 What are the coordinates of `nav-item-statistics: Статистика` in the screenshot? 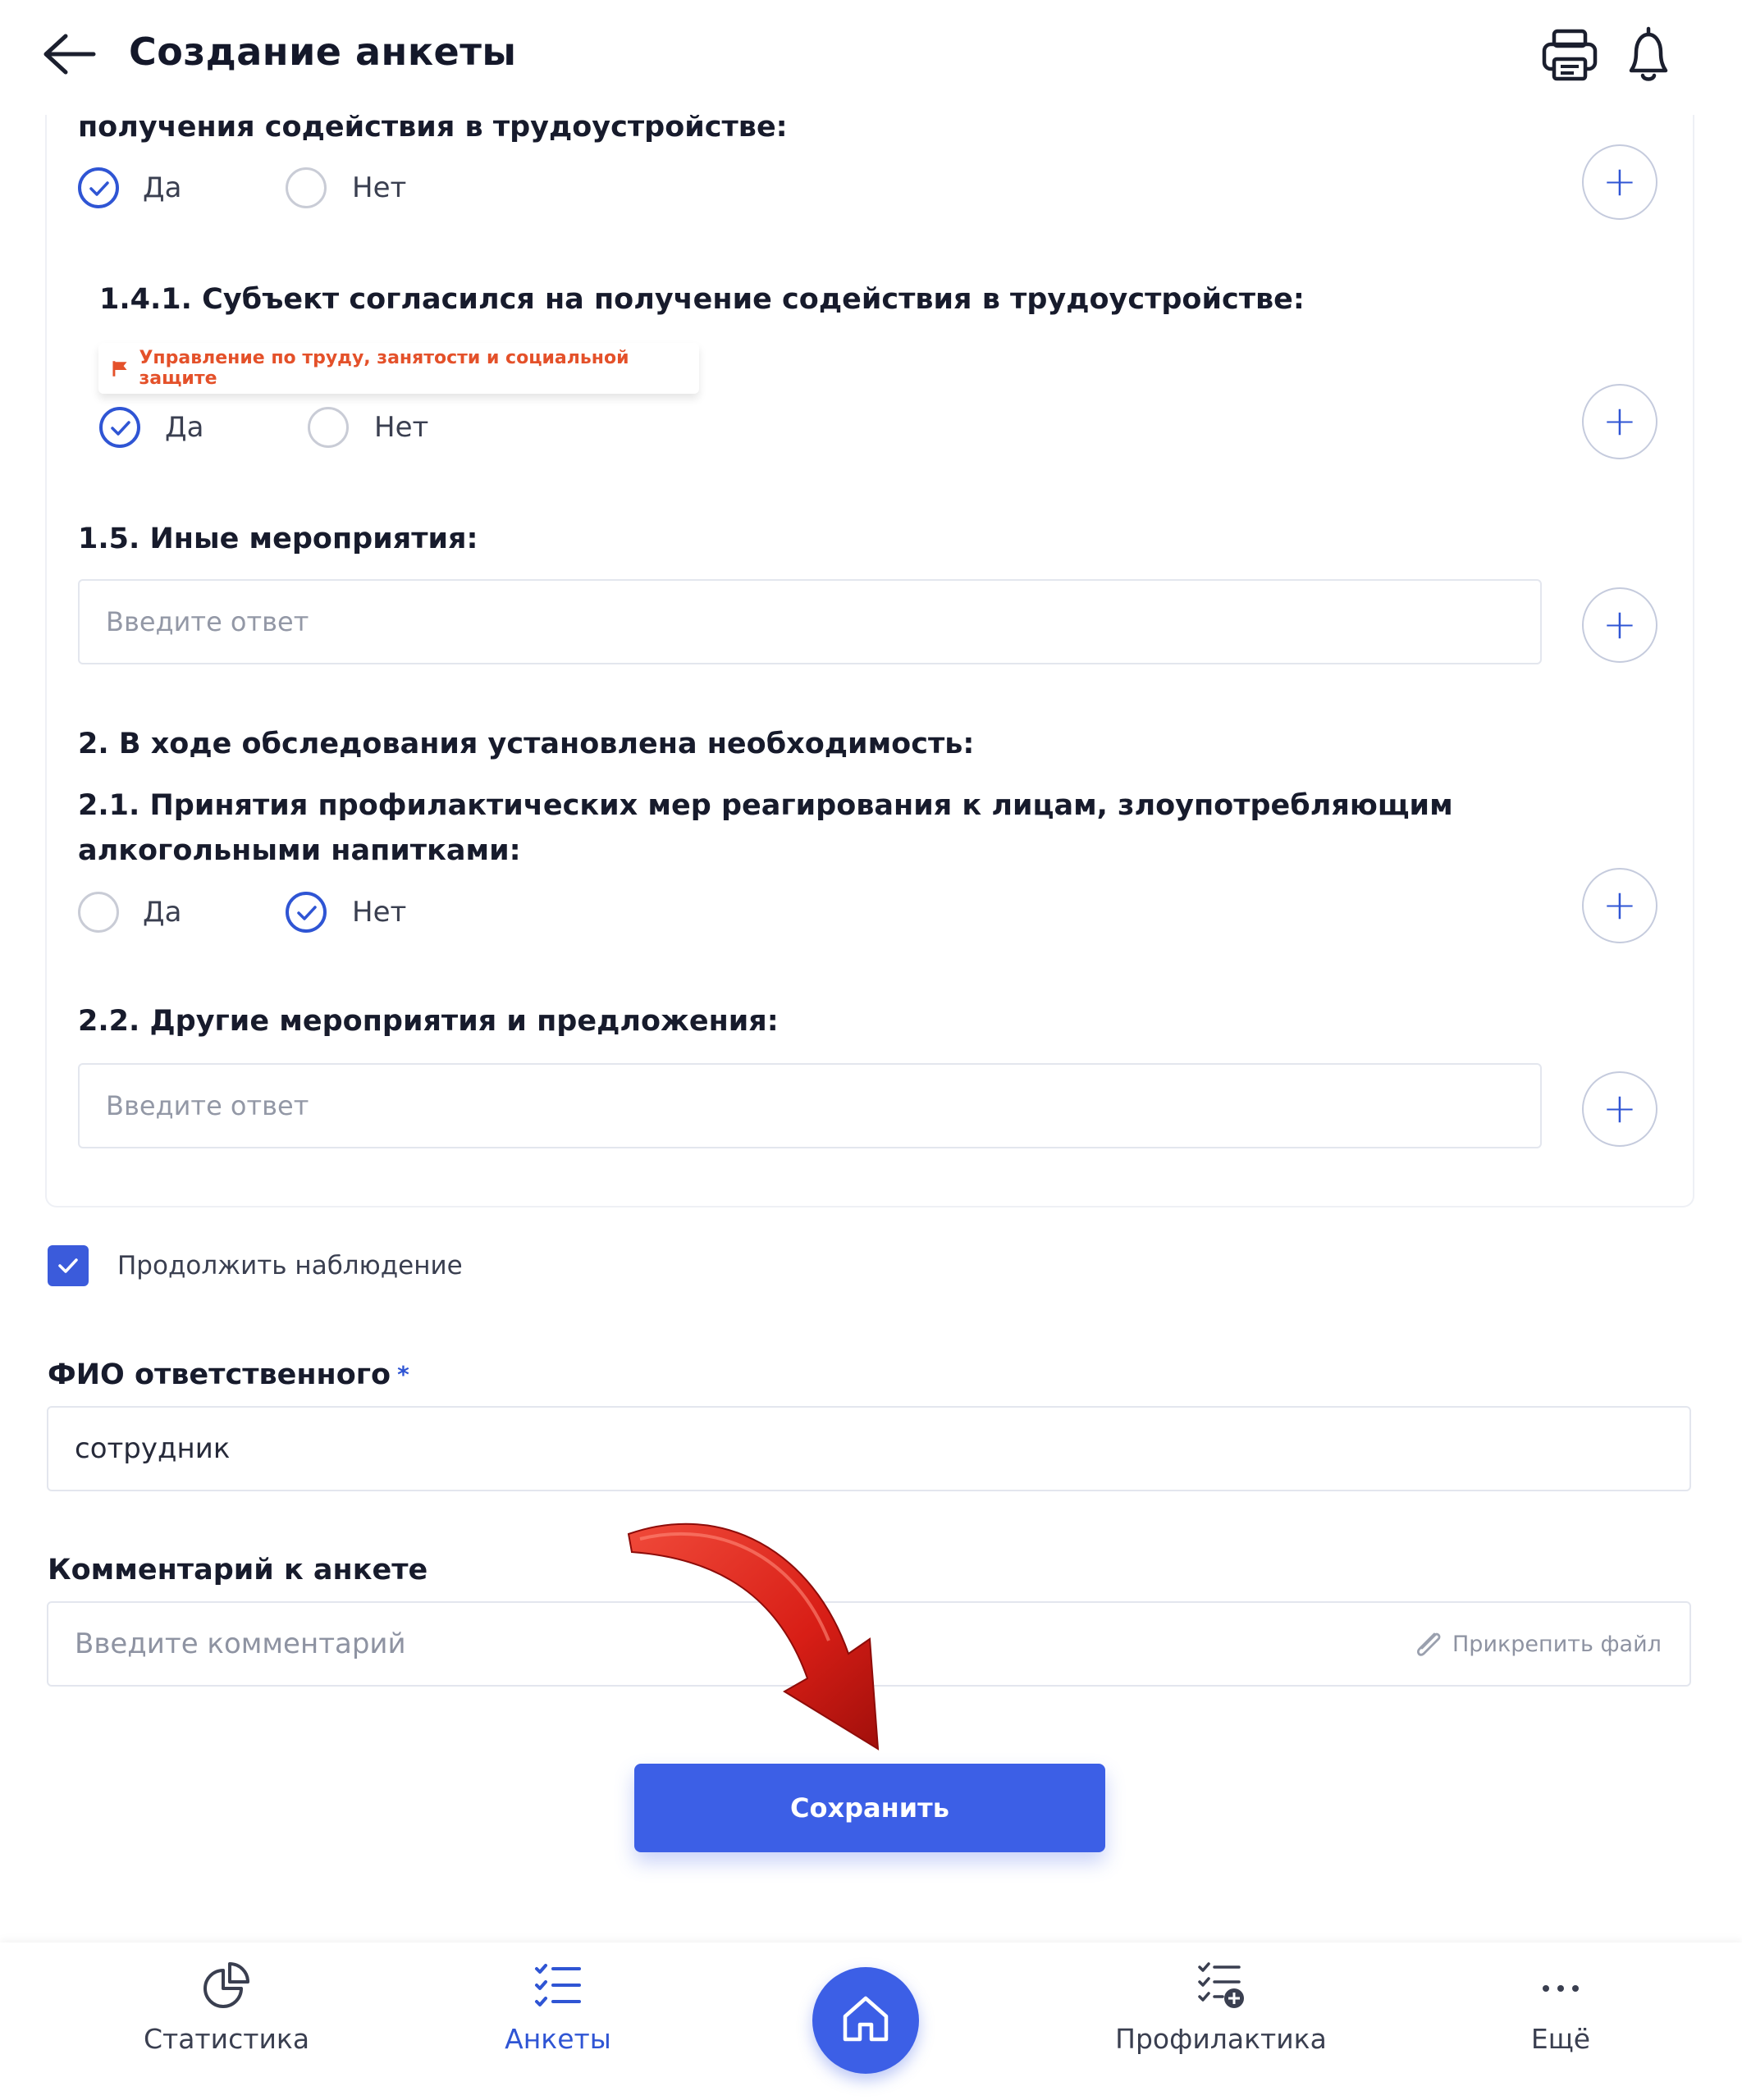 It's located at (227, 2020).